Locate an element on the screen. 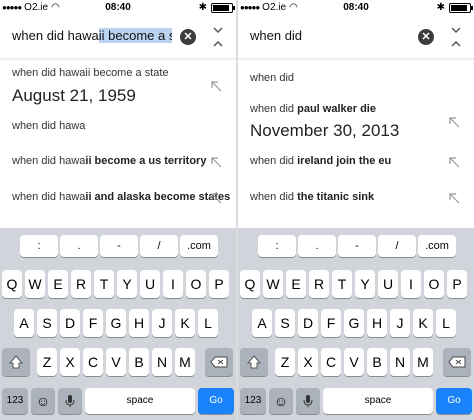 The height and width of the screenshot is (420, 474). status-bar: ●●●●● O2.ie ◠ 08:40 ✱ is located at coordinates (118, 8).